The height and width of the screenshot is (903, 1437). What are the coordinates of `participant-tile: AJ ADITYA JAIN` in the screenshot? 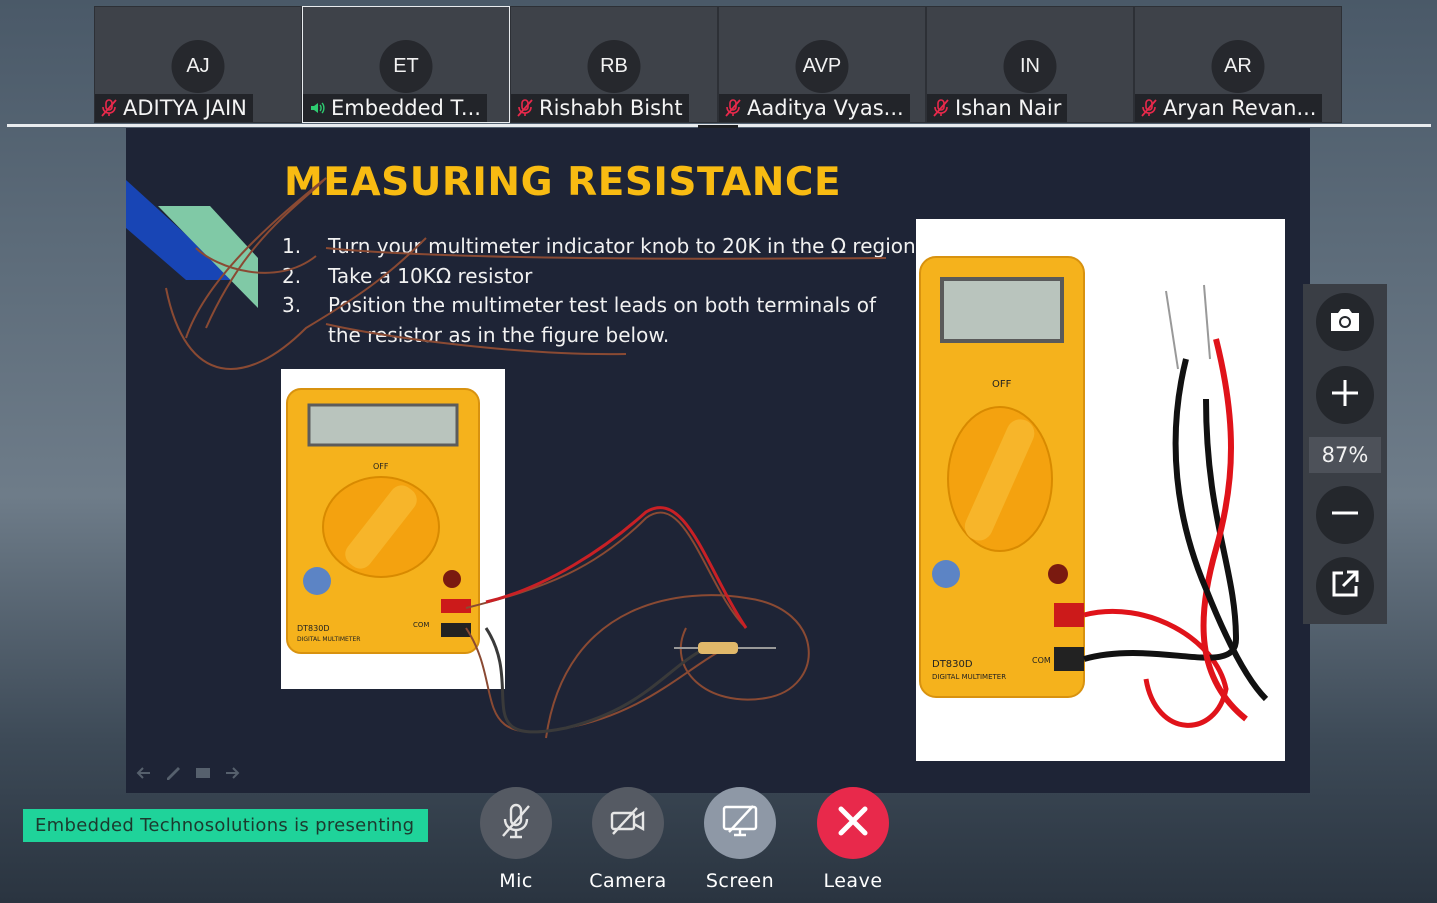 It's located at (198, 64).